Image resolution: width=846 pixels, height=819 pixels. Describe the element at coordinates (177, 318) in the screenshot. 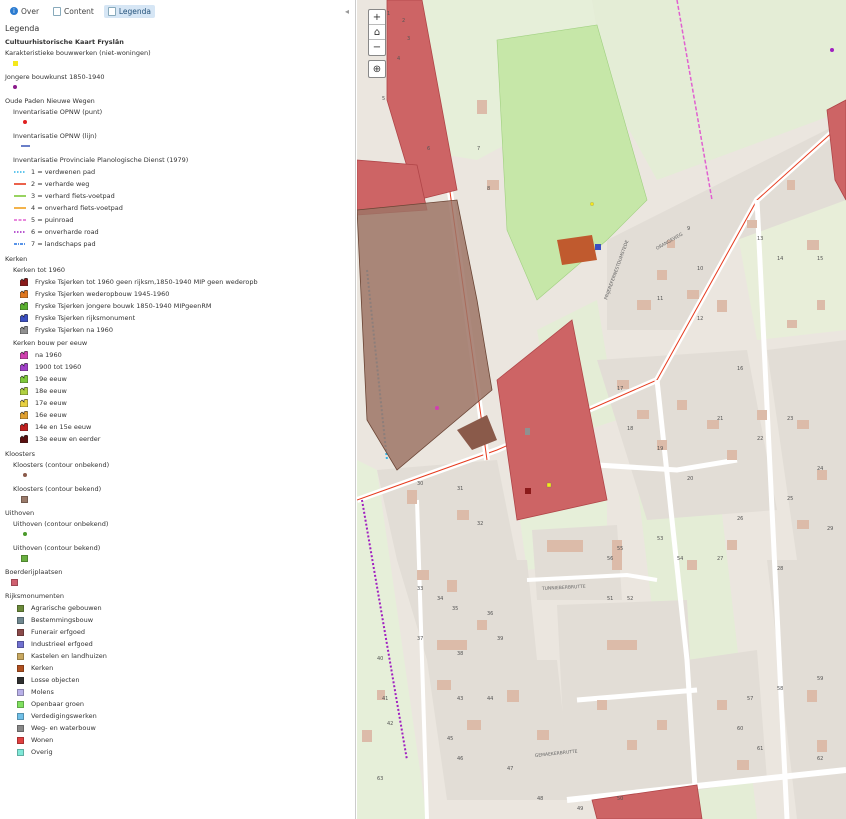

I see `kerken-item: Fryske Tsjerken rijksmonument` at that location.